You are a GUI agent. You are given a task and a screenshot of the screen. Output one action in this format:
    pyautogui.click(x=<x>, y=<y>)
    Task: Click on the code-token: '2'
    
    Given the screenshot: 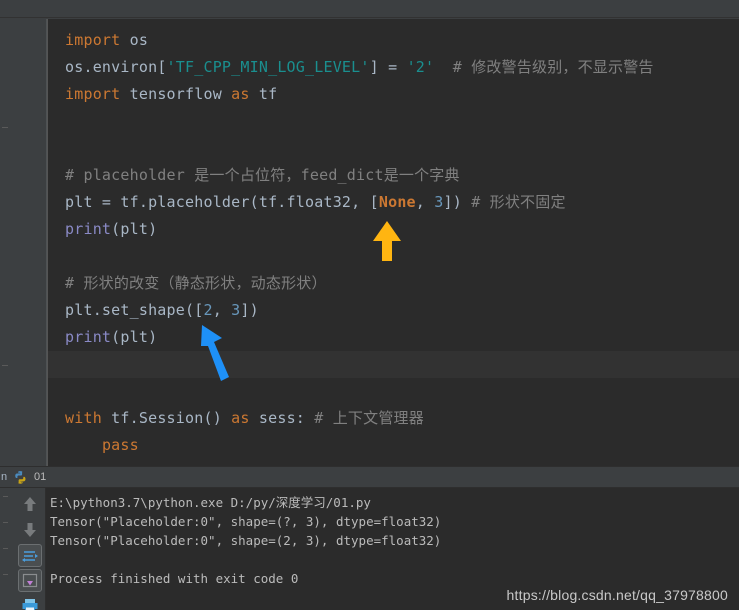 What is the action you would take?
    pyautogui.click(x=420, y=67)
    